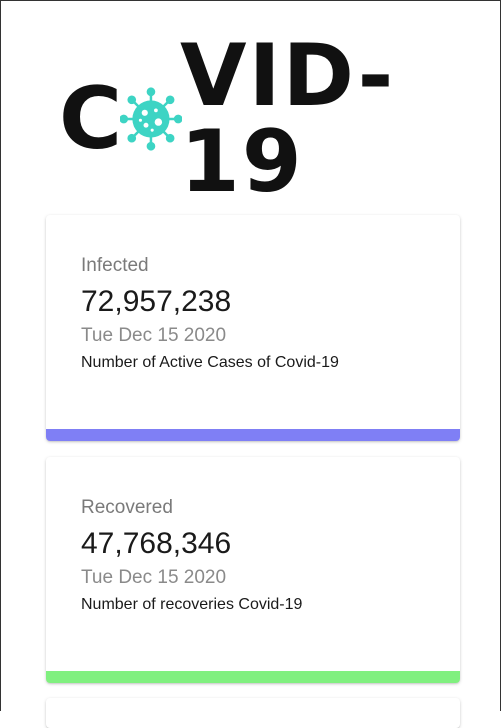  Describe the element at coordinates (253, 713) in the screenshot. I see `next-card-partial` at that location.